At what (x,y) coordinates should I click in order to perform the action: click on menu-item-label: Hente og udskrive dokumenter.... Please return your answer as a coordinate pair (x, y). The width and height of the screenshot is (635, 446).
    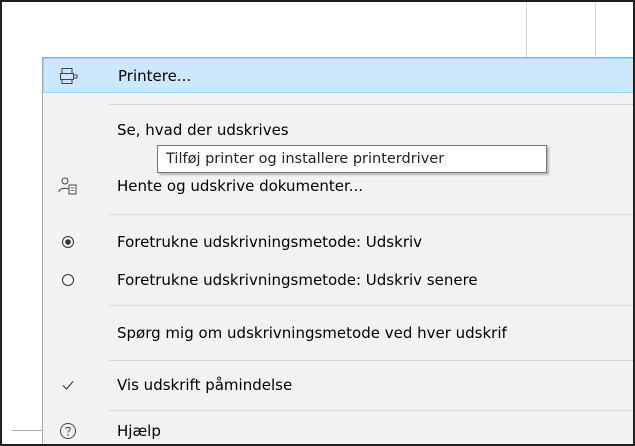
    Looking at the image, I should click on (240, 186).